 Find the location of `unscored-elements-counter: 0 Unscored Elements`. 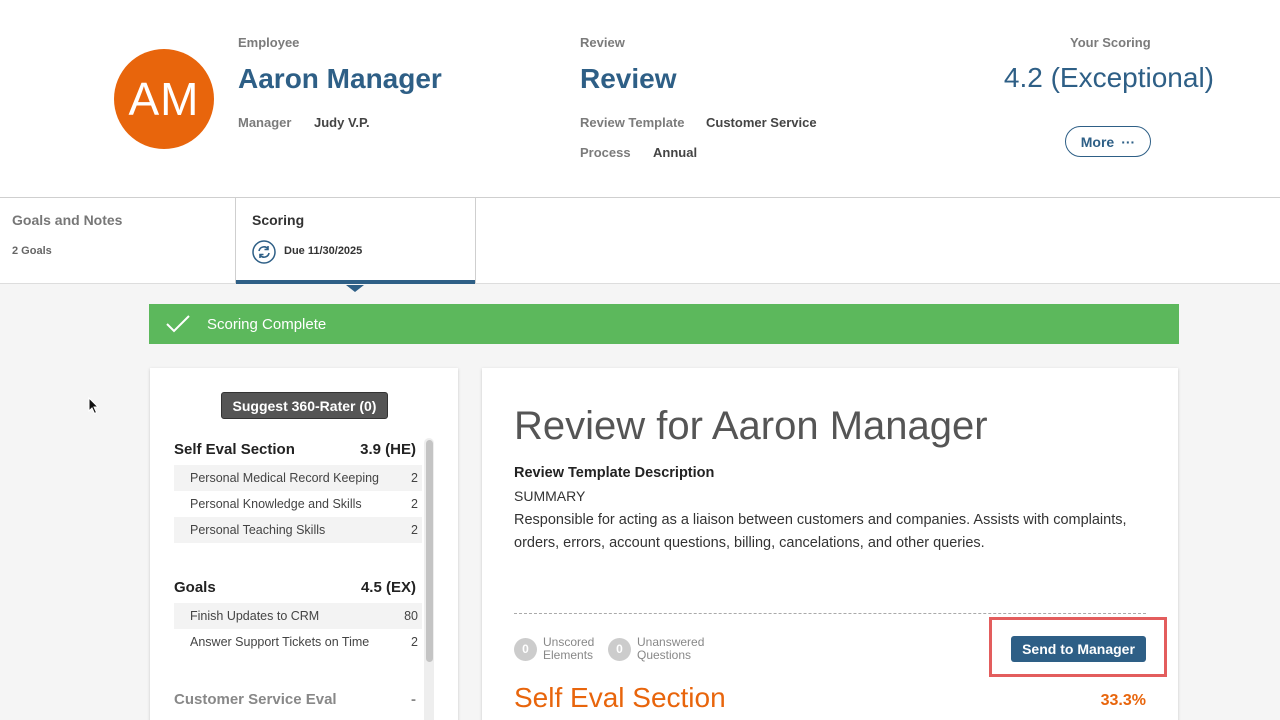

unscored-elements-counter: 0 Unscored Elements is located at coordinates (563, 649).